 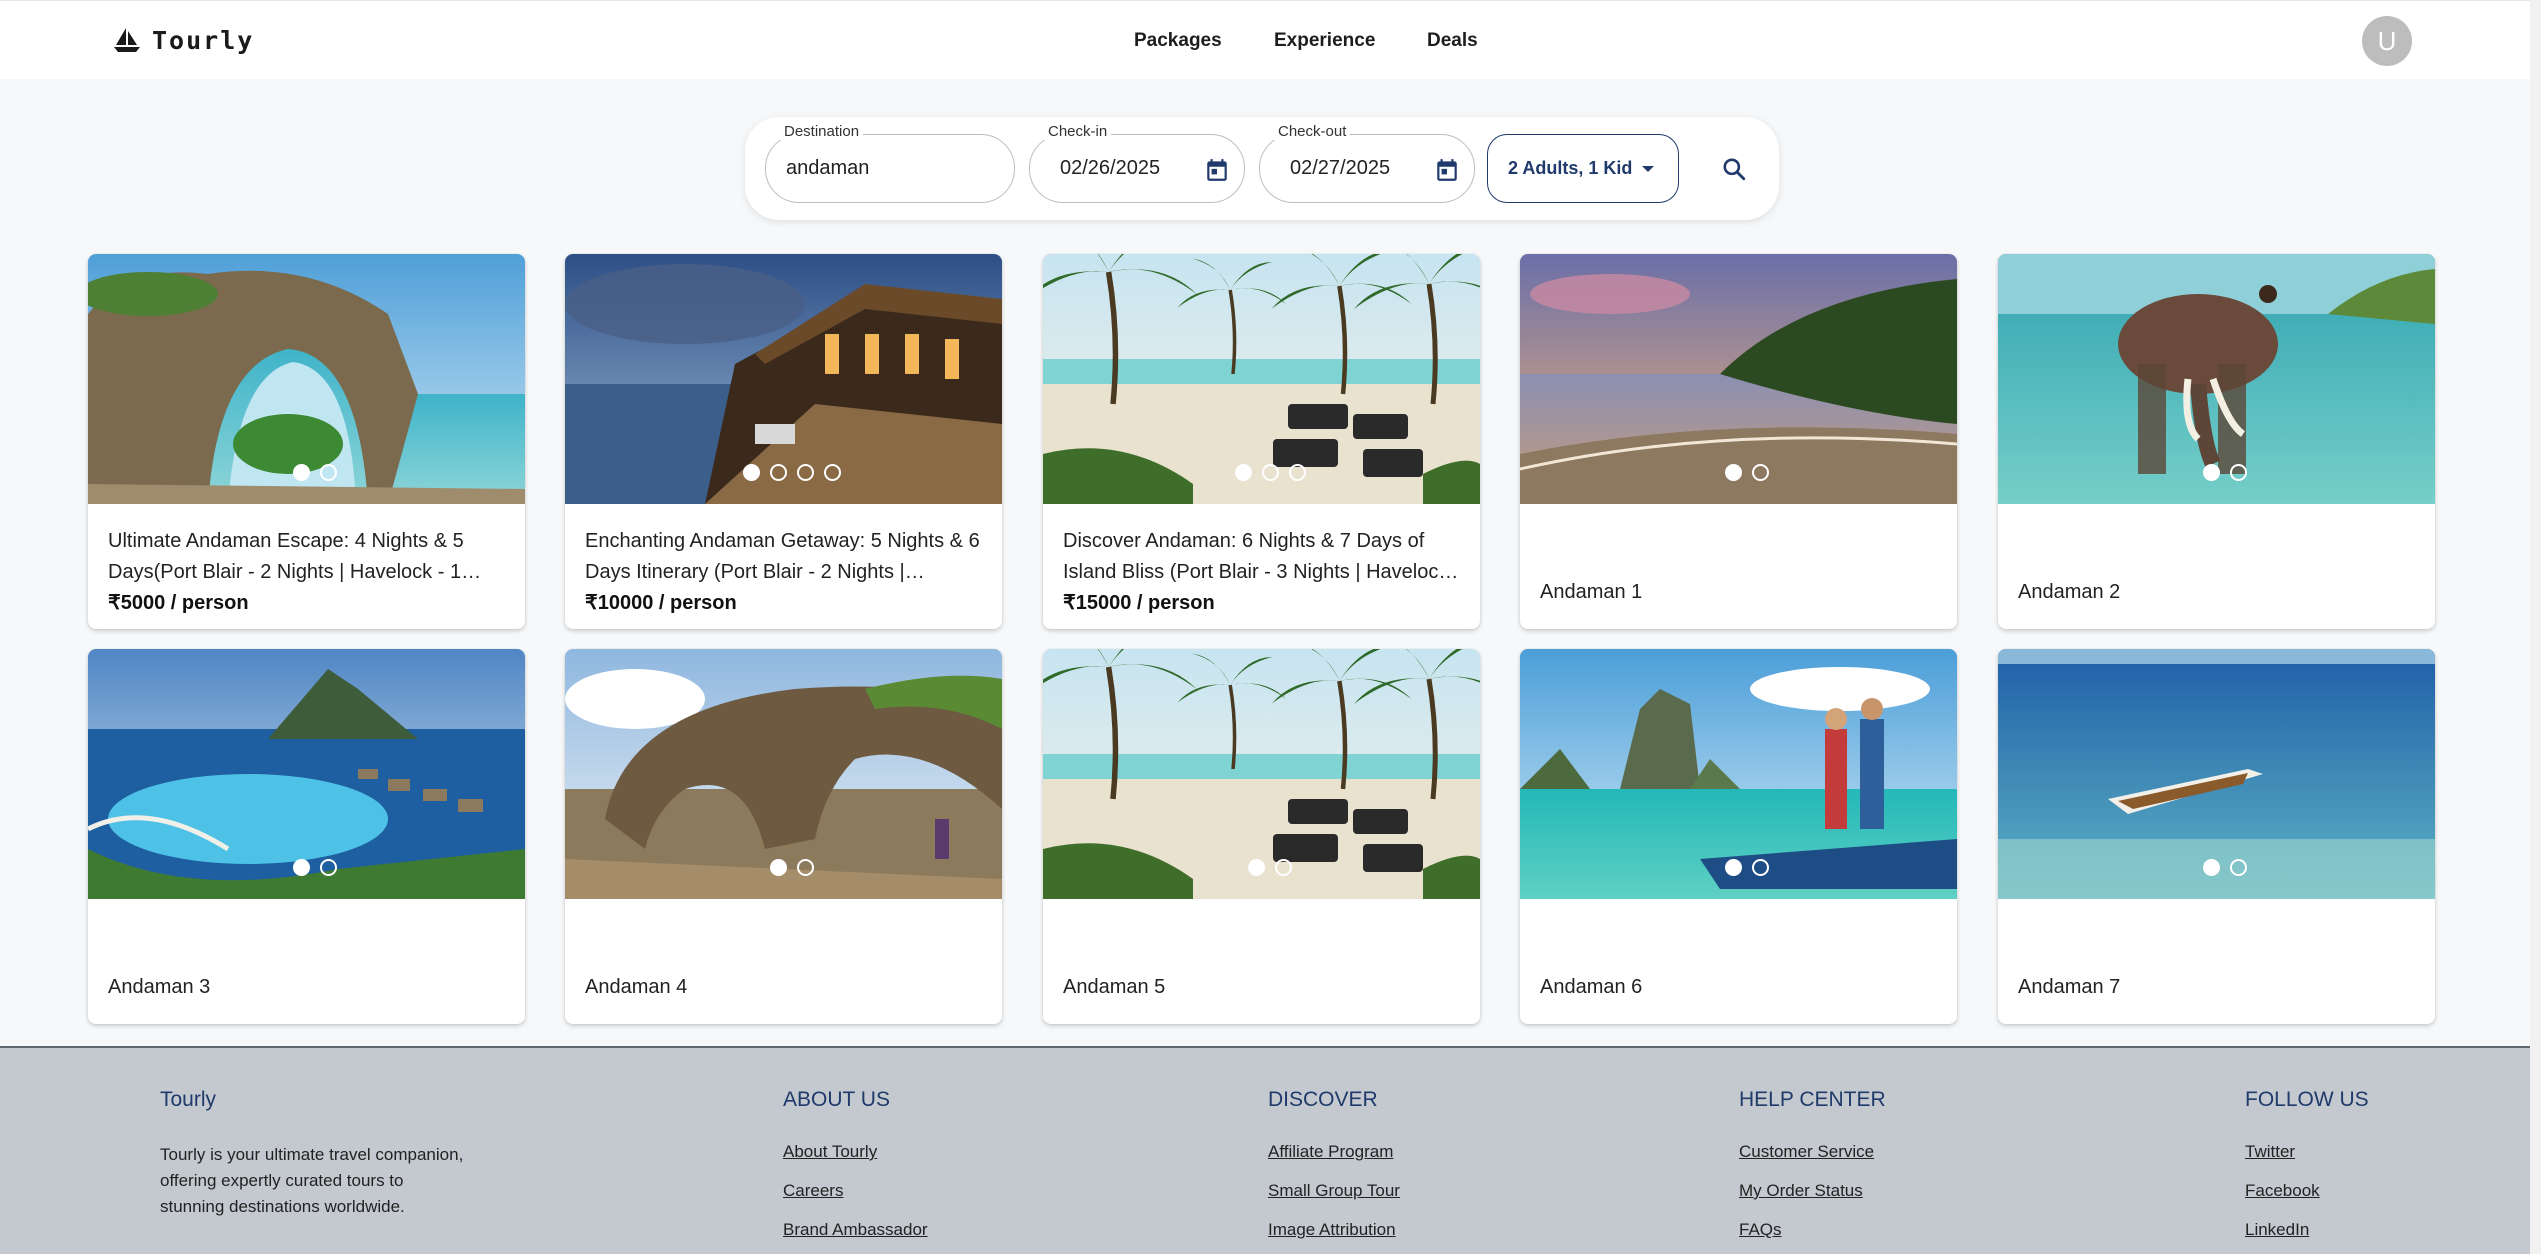 I want to click on brand-name: Tourly, so click(x=203, y=40).